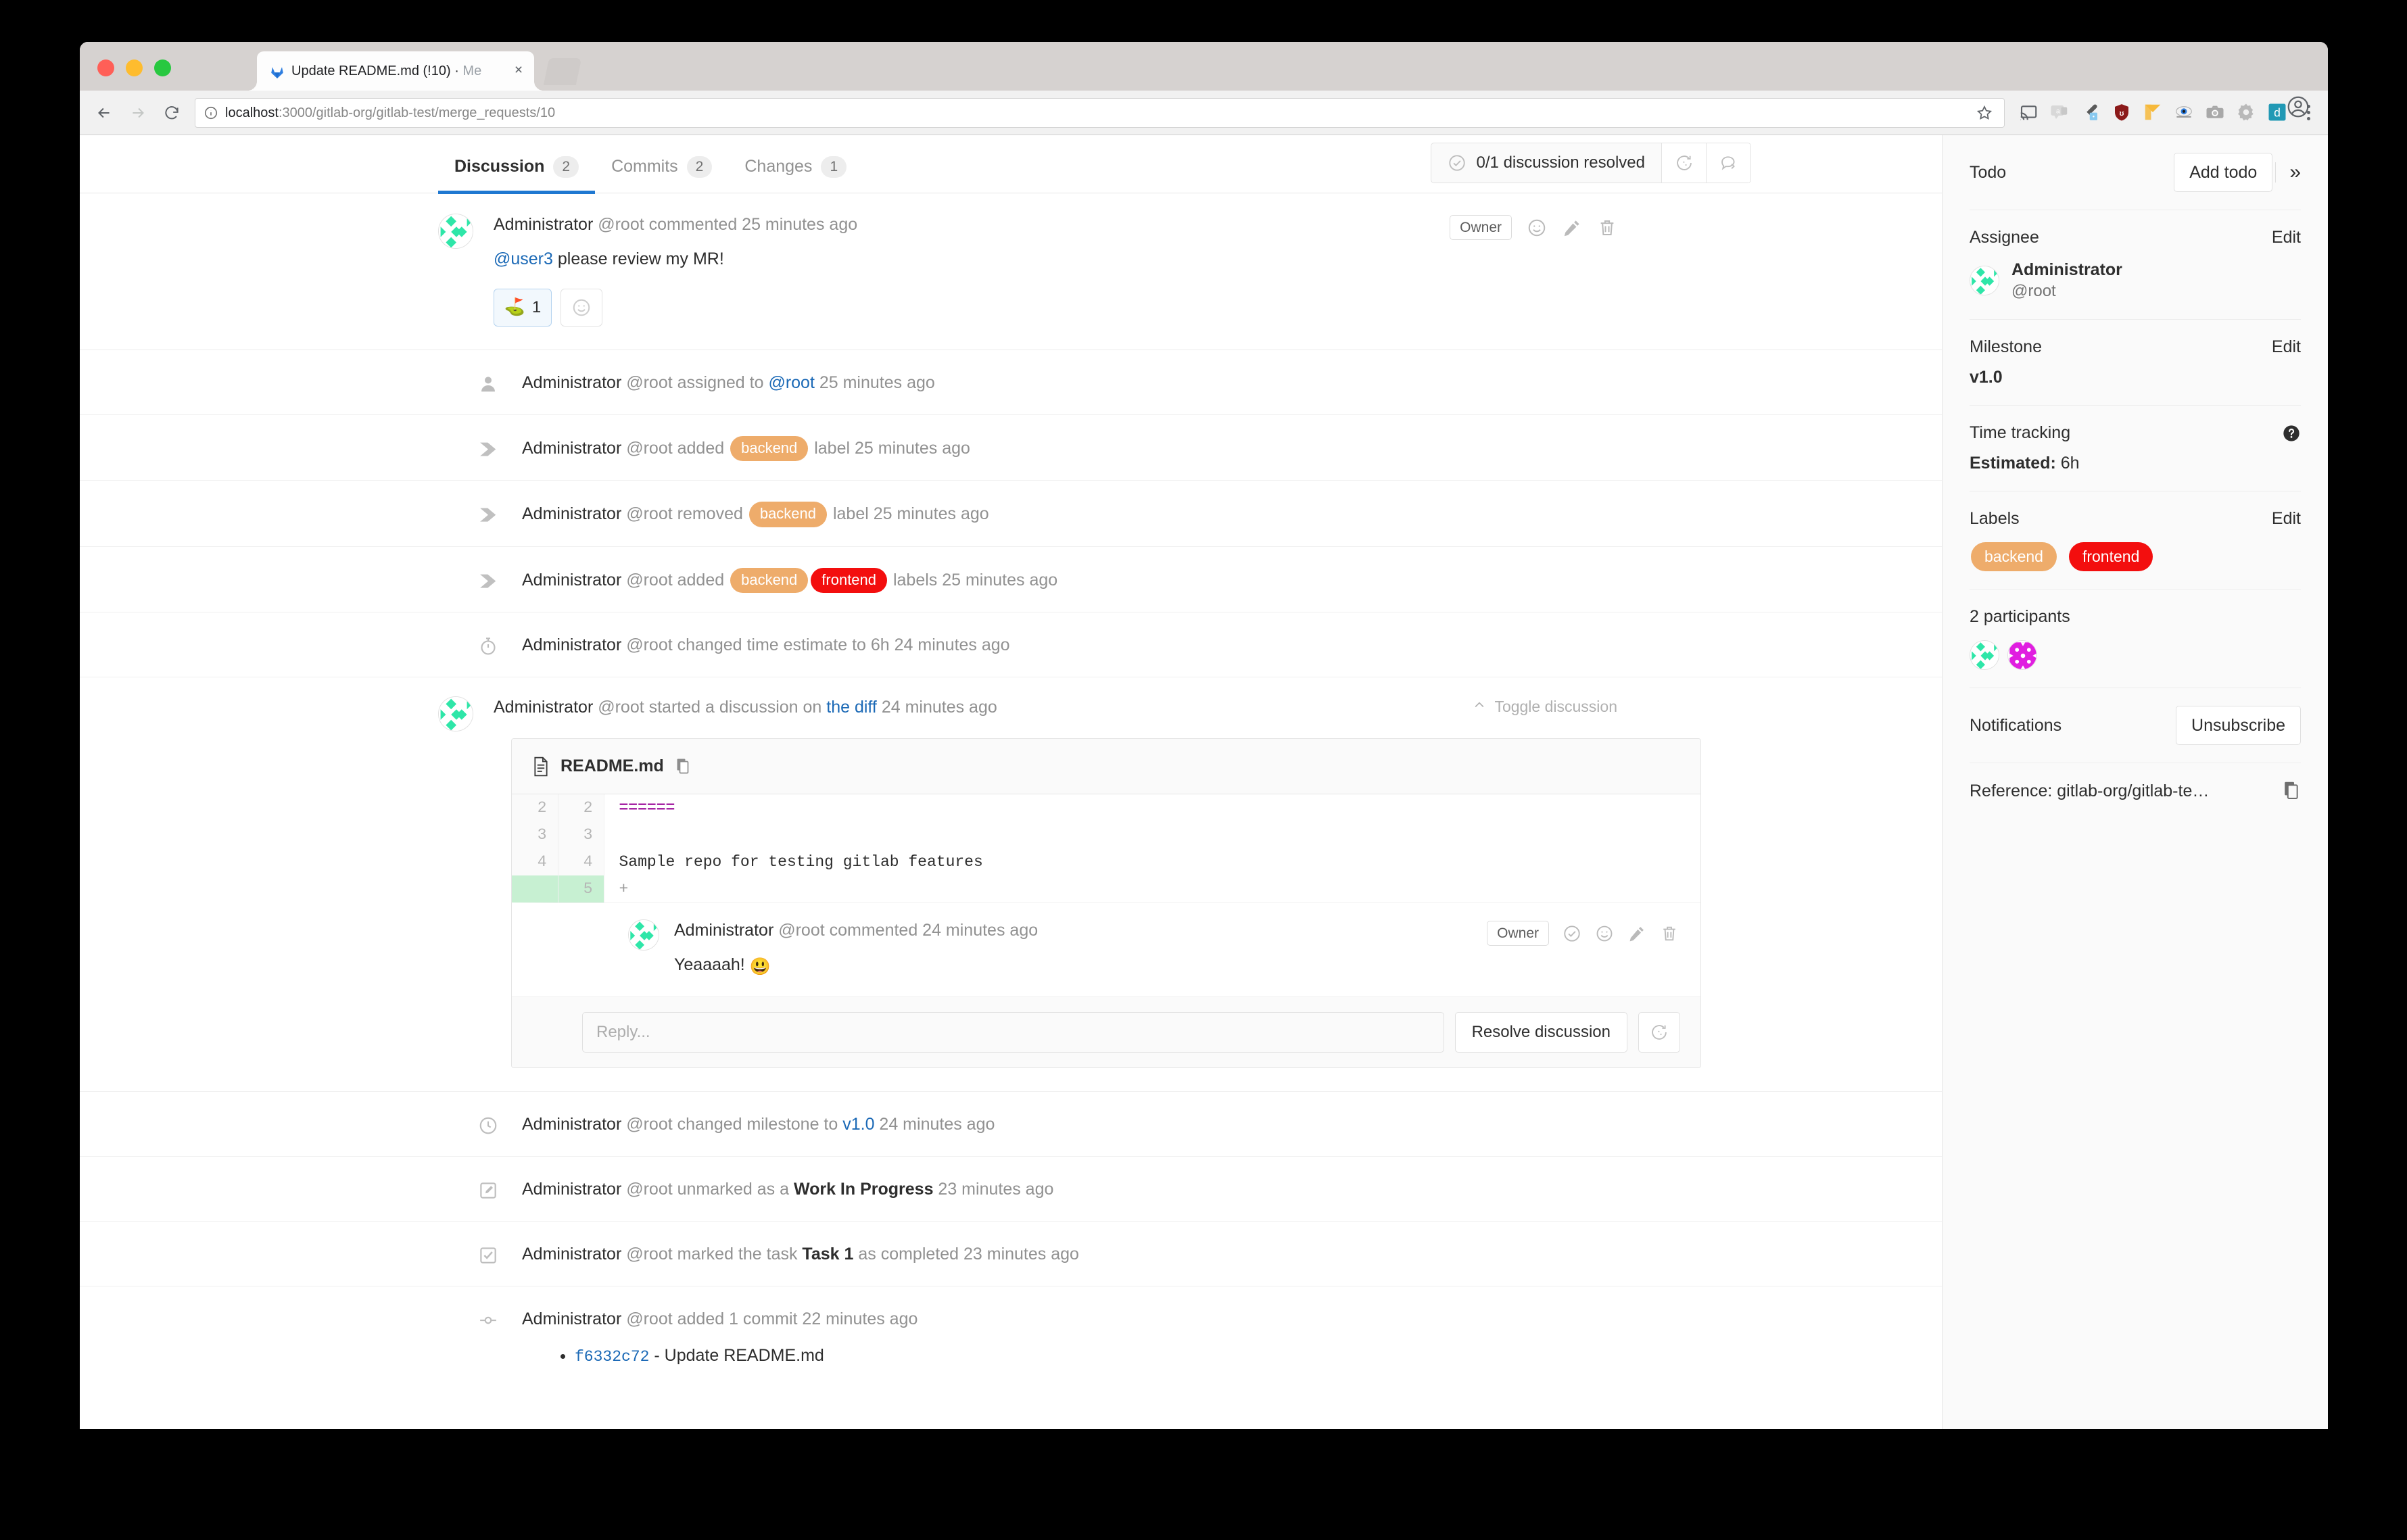 The width and height of the screenshot is (2407, 1540). Describe the element at coordinates (2135, 377) in the screenshot. I see `milestone-value: v1.0` at that location.